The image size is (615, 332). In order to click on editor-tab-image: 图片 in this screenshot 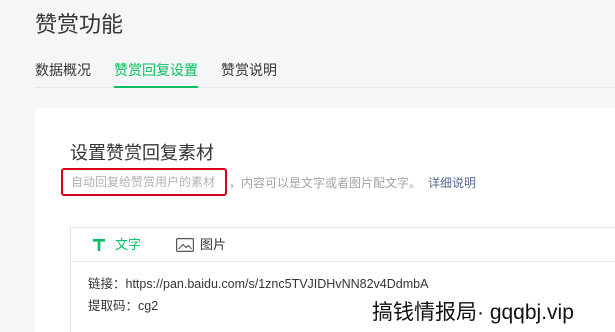, I will do `click(201, 245)`.